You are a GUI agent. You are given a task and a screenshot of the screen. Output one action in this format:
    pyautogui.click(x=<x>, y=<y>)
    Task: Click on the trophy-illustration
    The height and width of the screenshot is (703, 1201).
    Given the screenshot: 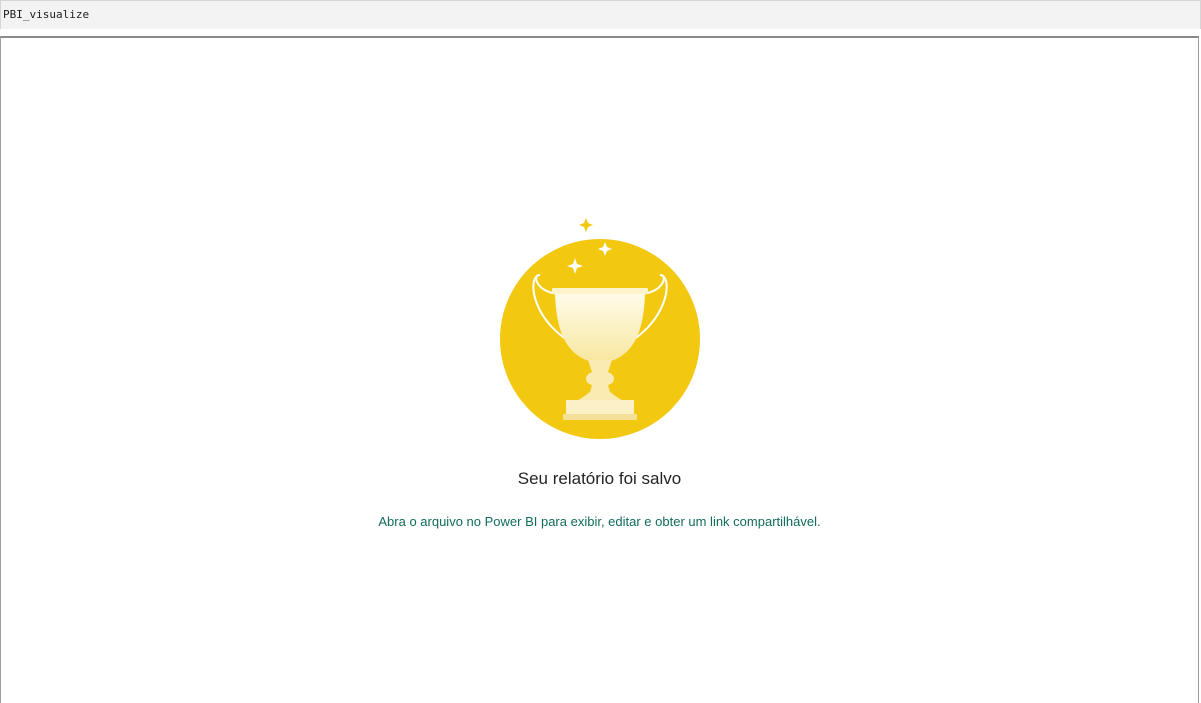 What is the action you would take?
    pyautogui.click(x=600, y=327)
    